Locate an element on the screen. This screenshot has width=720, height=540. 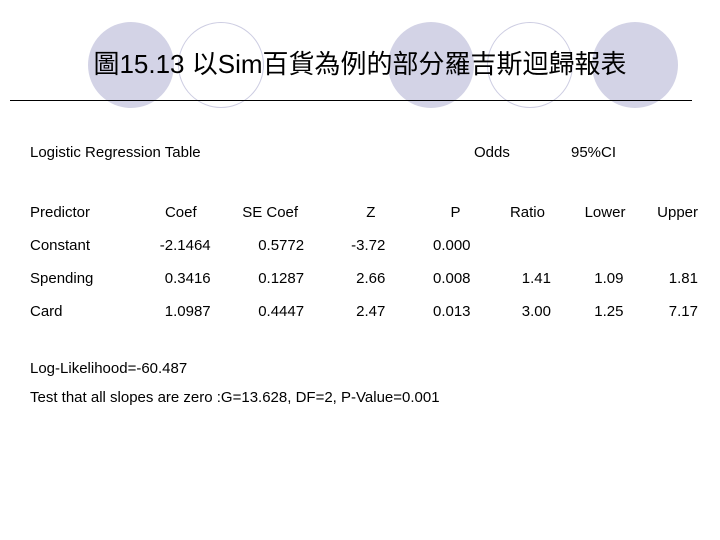
column-header-se-coef: SE Coef is located at coordinates (270, 212).